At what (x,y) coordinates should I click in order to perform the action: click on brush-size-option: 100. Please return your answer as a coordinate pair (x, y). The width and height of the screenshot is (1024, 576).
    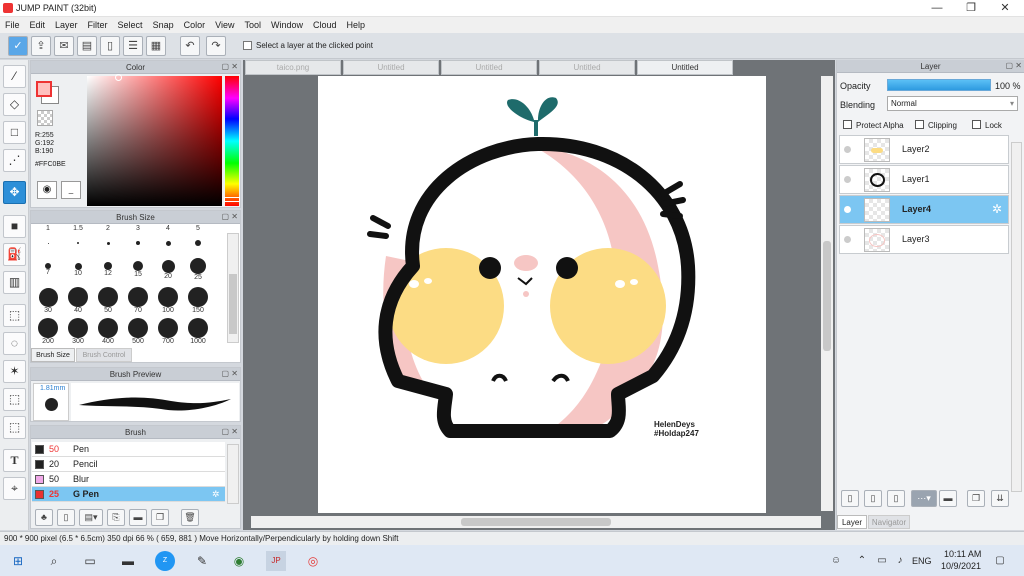
    Looking at the image, I should click on (168, 301).